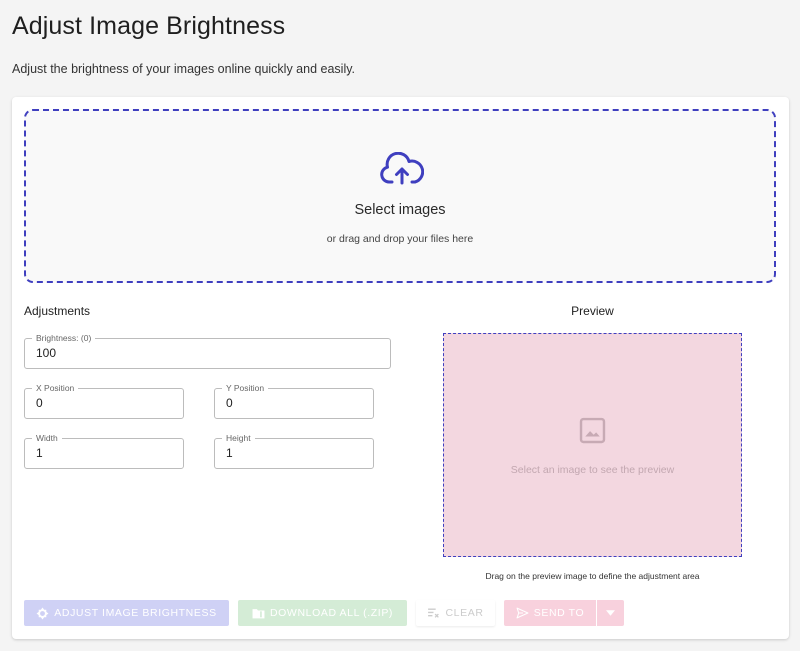 The height and width of the screenshot is (651, 800). Describe the element at coordinates (559, 613) in the screenshot. I see `send-to-label: SEND TO` at that location.